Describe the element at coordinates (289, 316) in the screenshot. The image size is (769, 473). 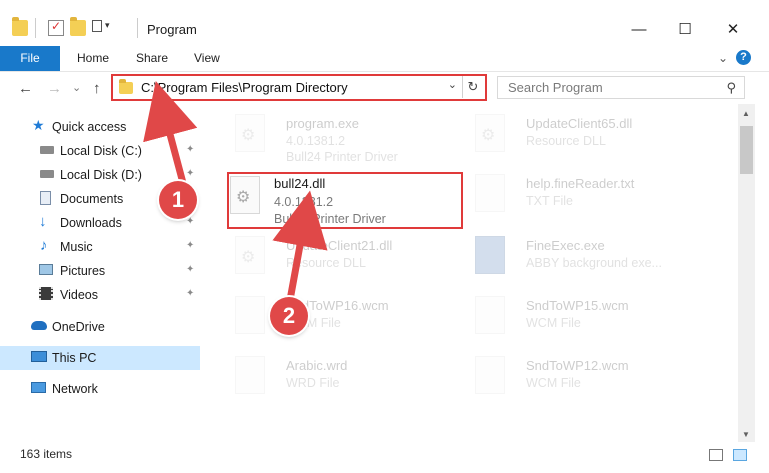
I see `callout-2: 2` at that location.